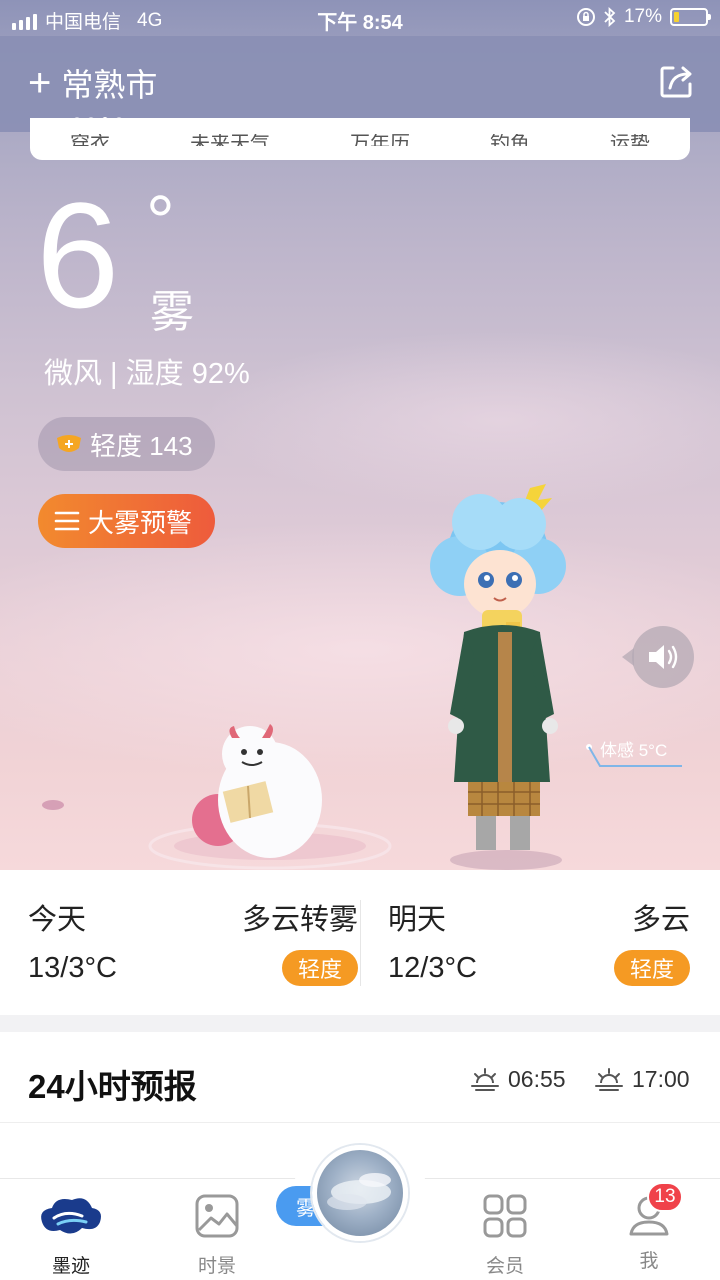 The width and height of the screenshot is (720, 1280). What do you see at coordinates (217, 1216) in the screenshot?
I see `photo-icon` at bounding box center [217, 1216].